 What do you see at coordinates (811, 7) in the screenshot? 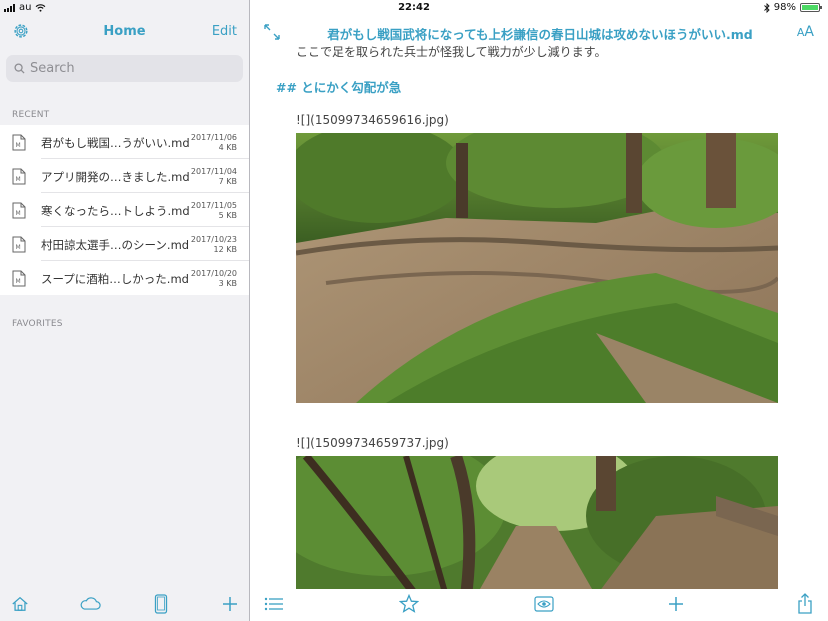
I see `battery-icon` at bounding box center [811, 7].